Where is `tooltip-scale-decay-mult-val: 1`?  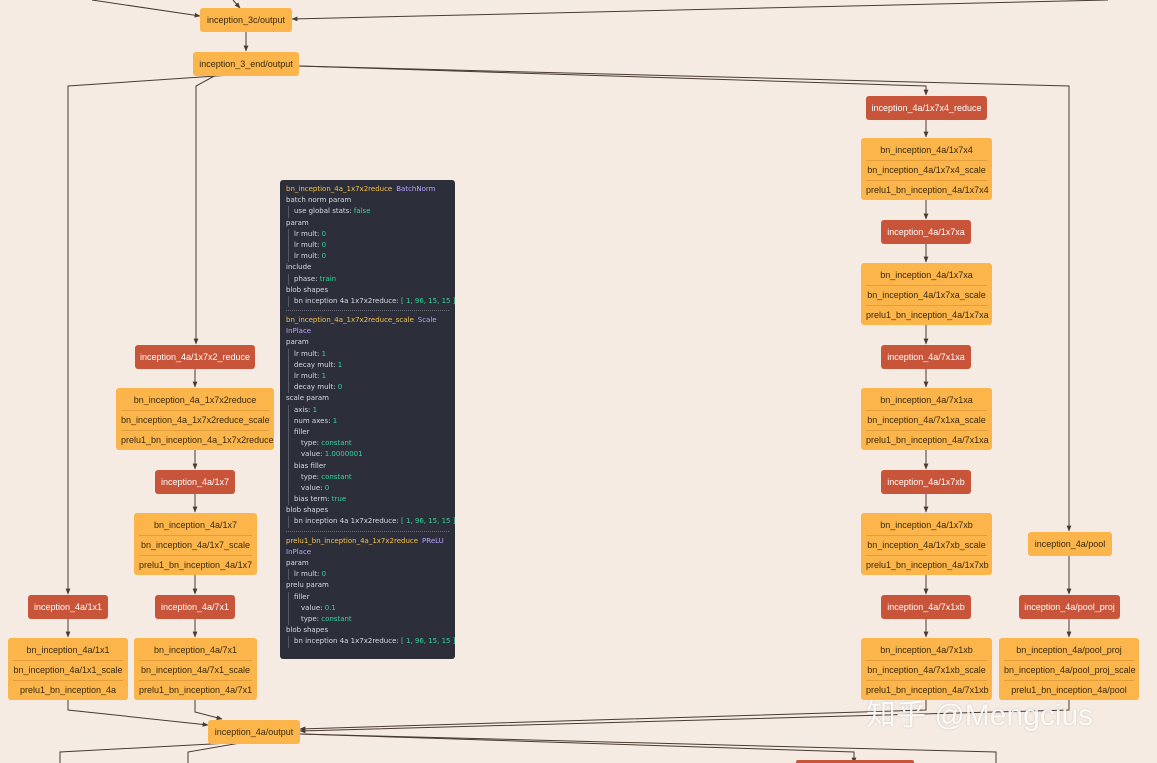
tooltip-scale-decay-mult-val: 1 is located at coordinates (340, 364).